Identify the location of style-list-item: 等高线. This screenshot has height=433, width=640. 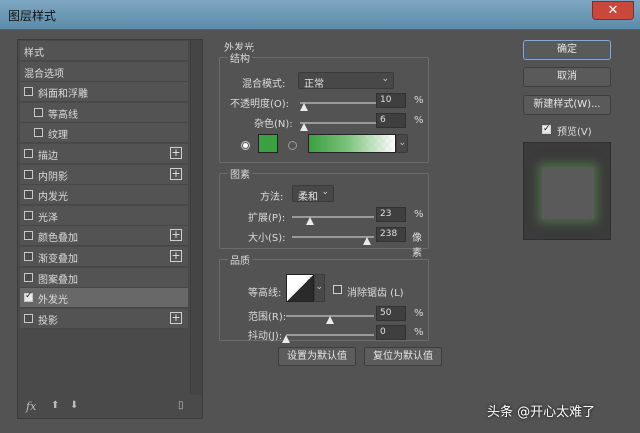
(104, 112).